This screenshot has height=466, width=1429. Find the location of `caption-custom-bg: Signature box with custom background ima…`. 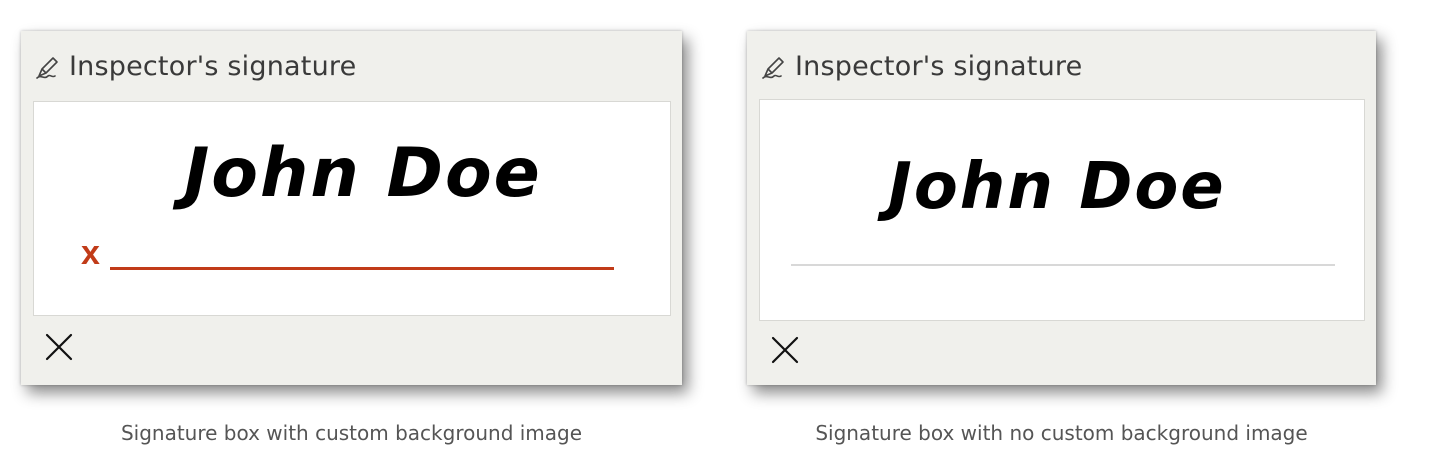

caption-custom-bg: Signature box with custom background ima… is located at coordinates (351, 433).